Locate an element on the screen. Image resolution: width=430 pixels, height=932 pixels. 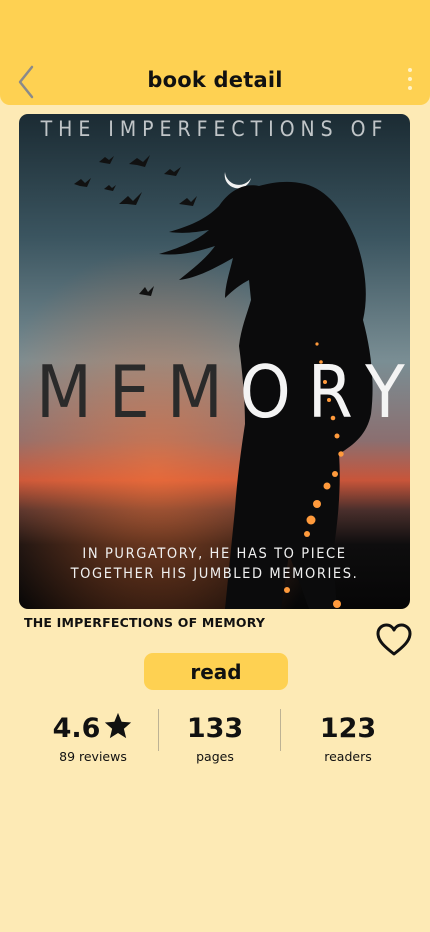
pages-stat: 133 pages is located at coordinates (215, 736).